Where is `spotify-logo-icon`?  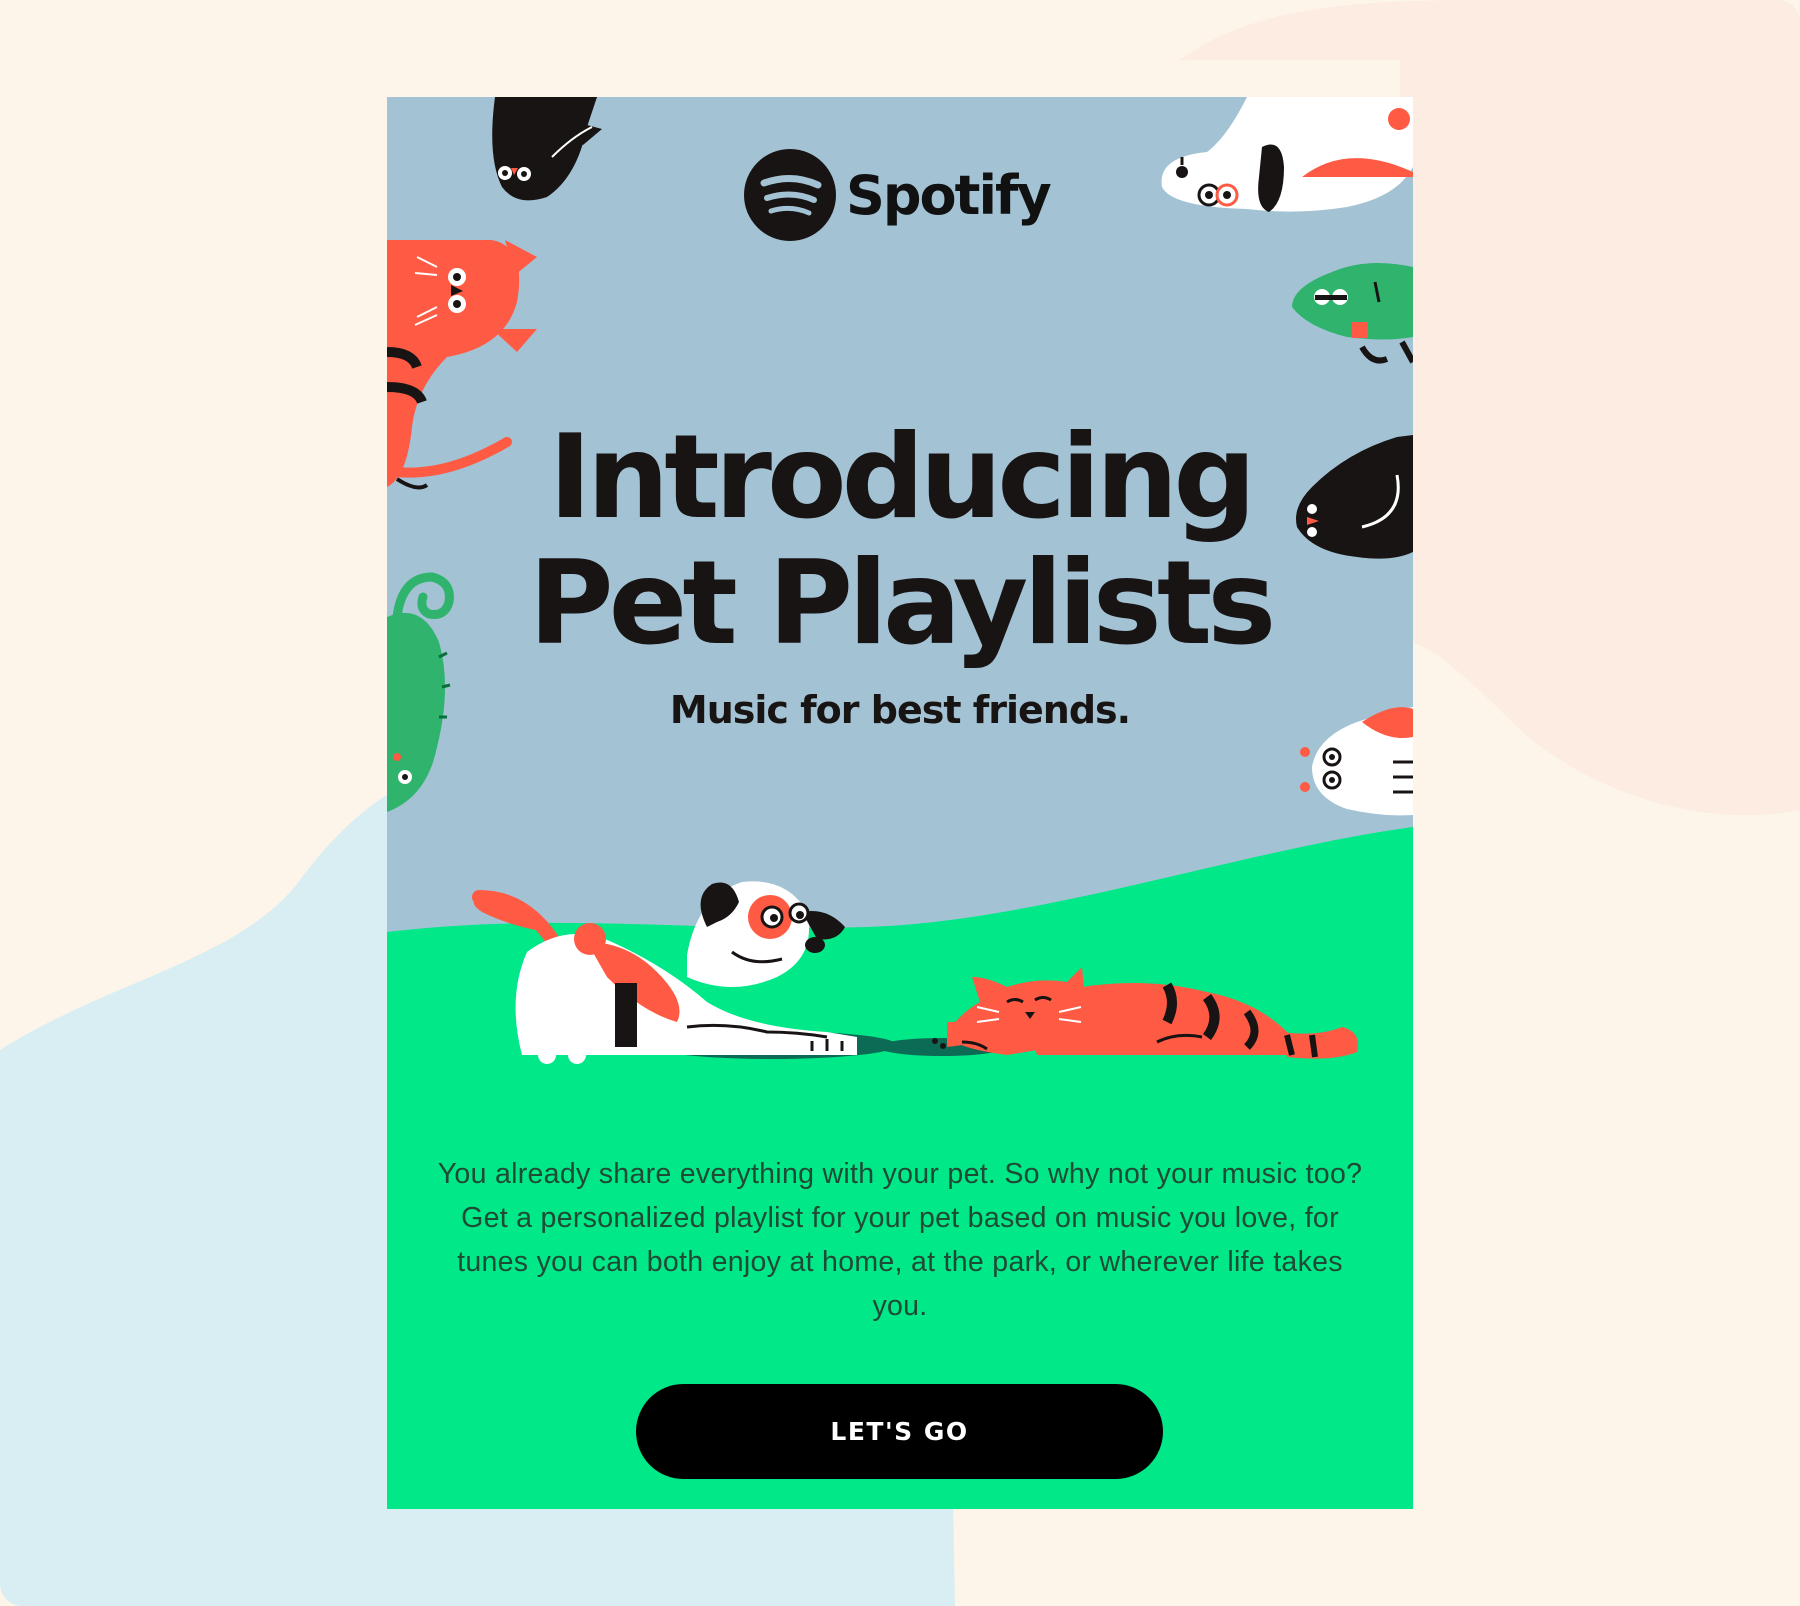
spotify-logo-icon is located at coordinates (790, 195).